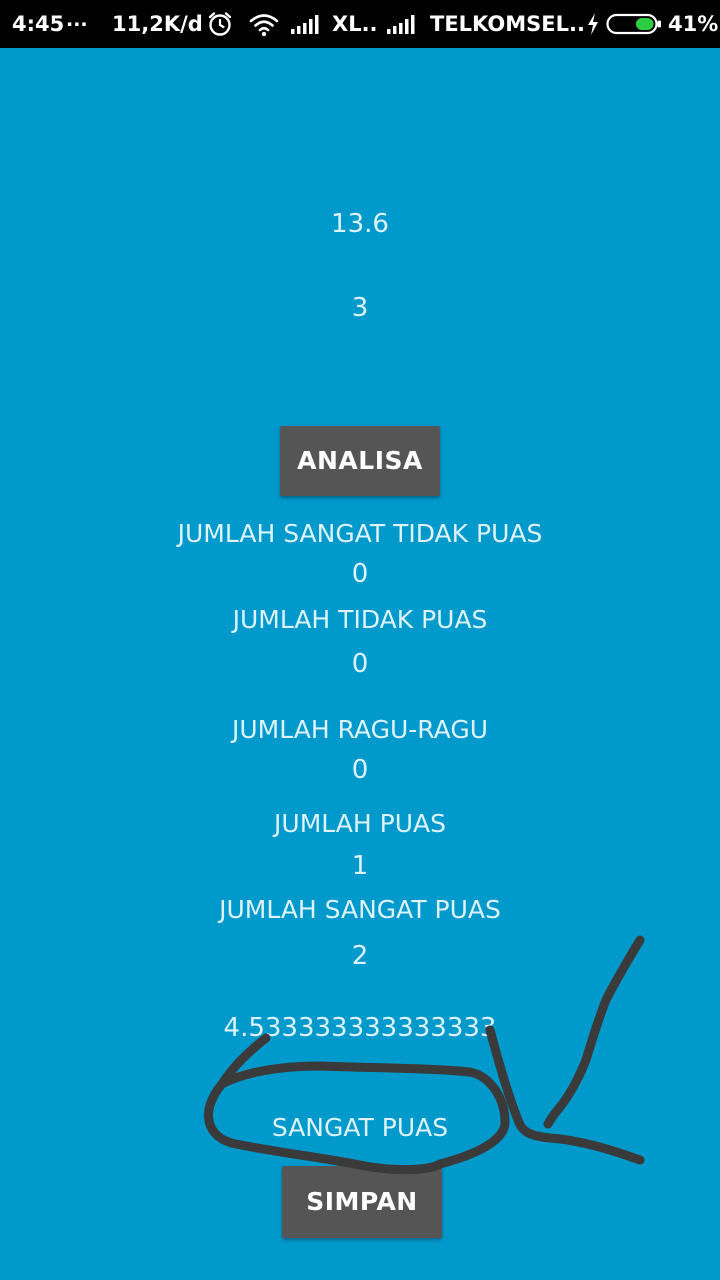 The height and width of the screenshot is (1280, 720). What do you see at coordinates (507, 24) in the screenshot?
I see `carrier-2: TELKOMSEL..` at bounding box center [507, 24].